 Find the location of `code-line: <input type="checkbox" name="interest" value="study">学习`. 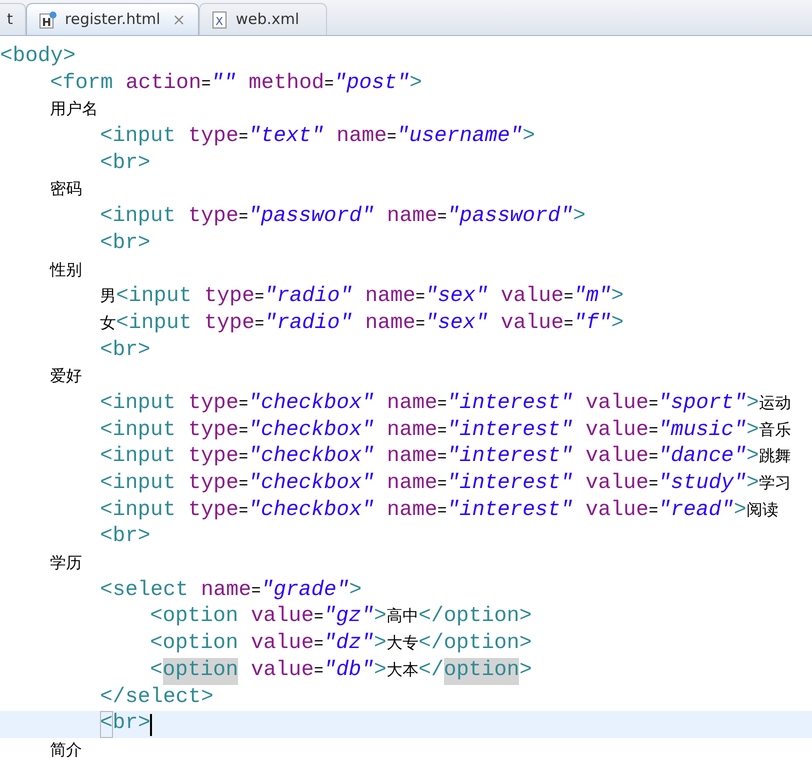

code-line: <input type="checkbox" name="interest" value="study">学习 is located at coordinates (445, 484).